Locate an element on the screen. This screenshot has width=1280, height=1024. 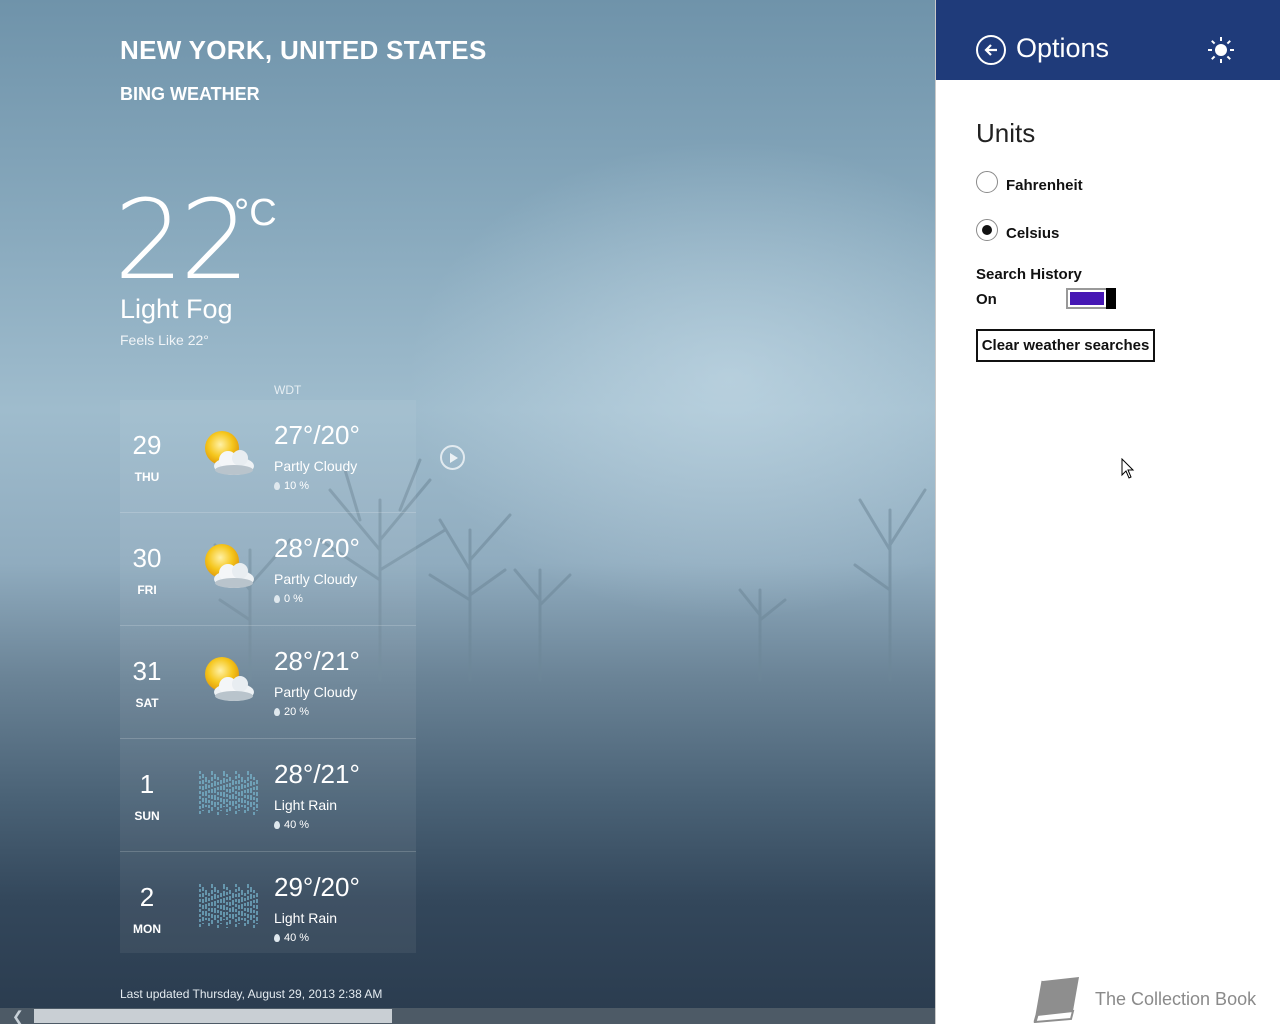
watermark: The Collection Book is located at coordinates (1153, 999).